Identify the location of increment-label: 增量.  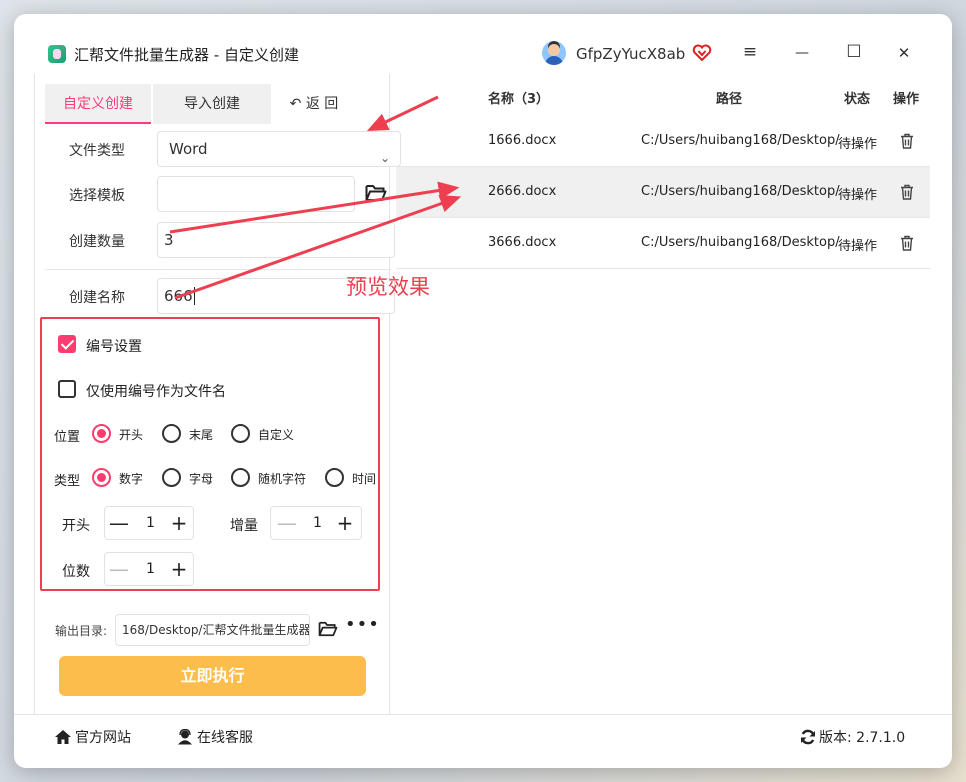
(244, 526).